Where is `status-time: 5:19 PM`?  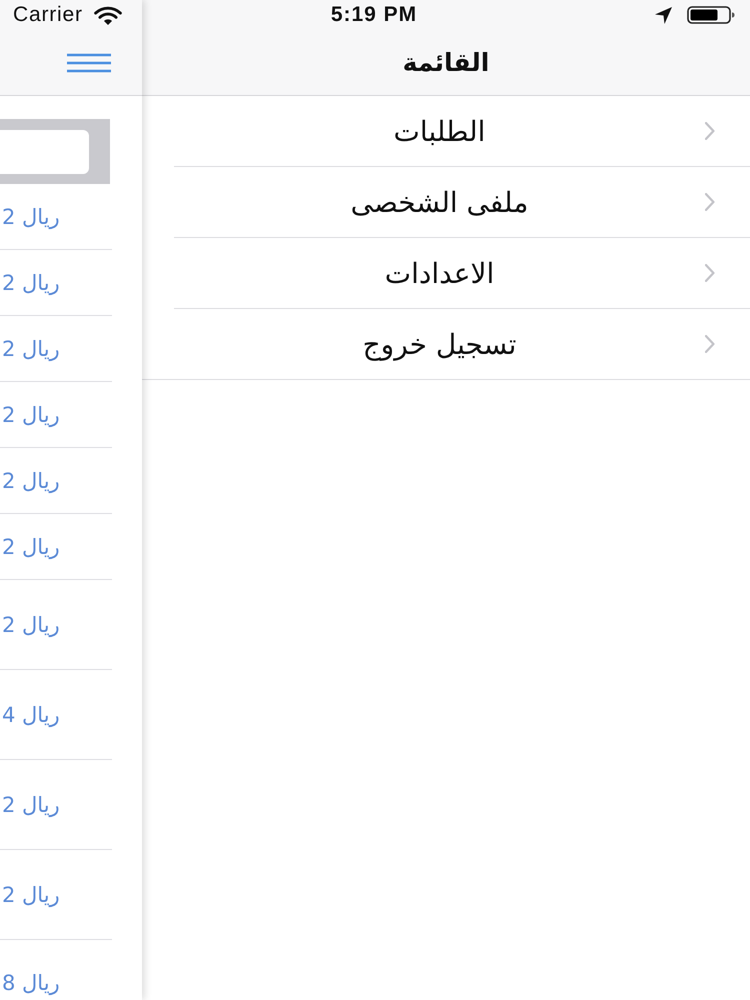
status-time: 5:19 PM is located at coordinates (374, 15).